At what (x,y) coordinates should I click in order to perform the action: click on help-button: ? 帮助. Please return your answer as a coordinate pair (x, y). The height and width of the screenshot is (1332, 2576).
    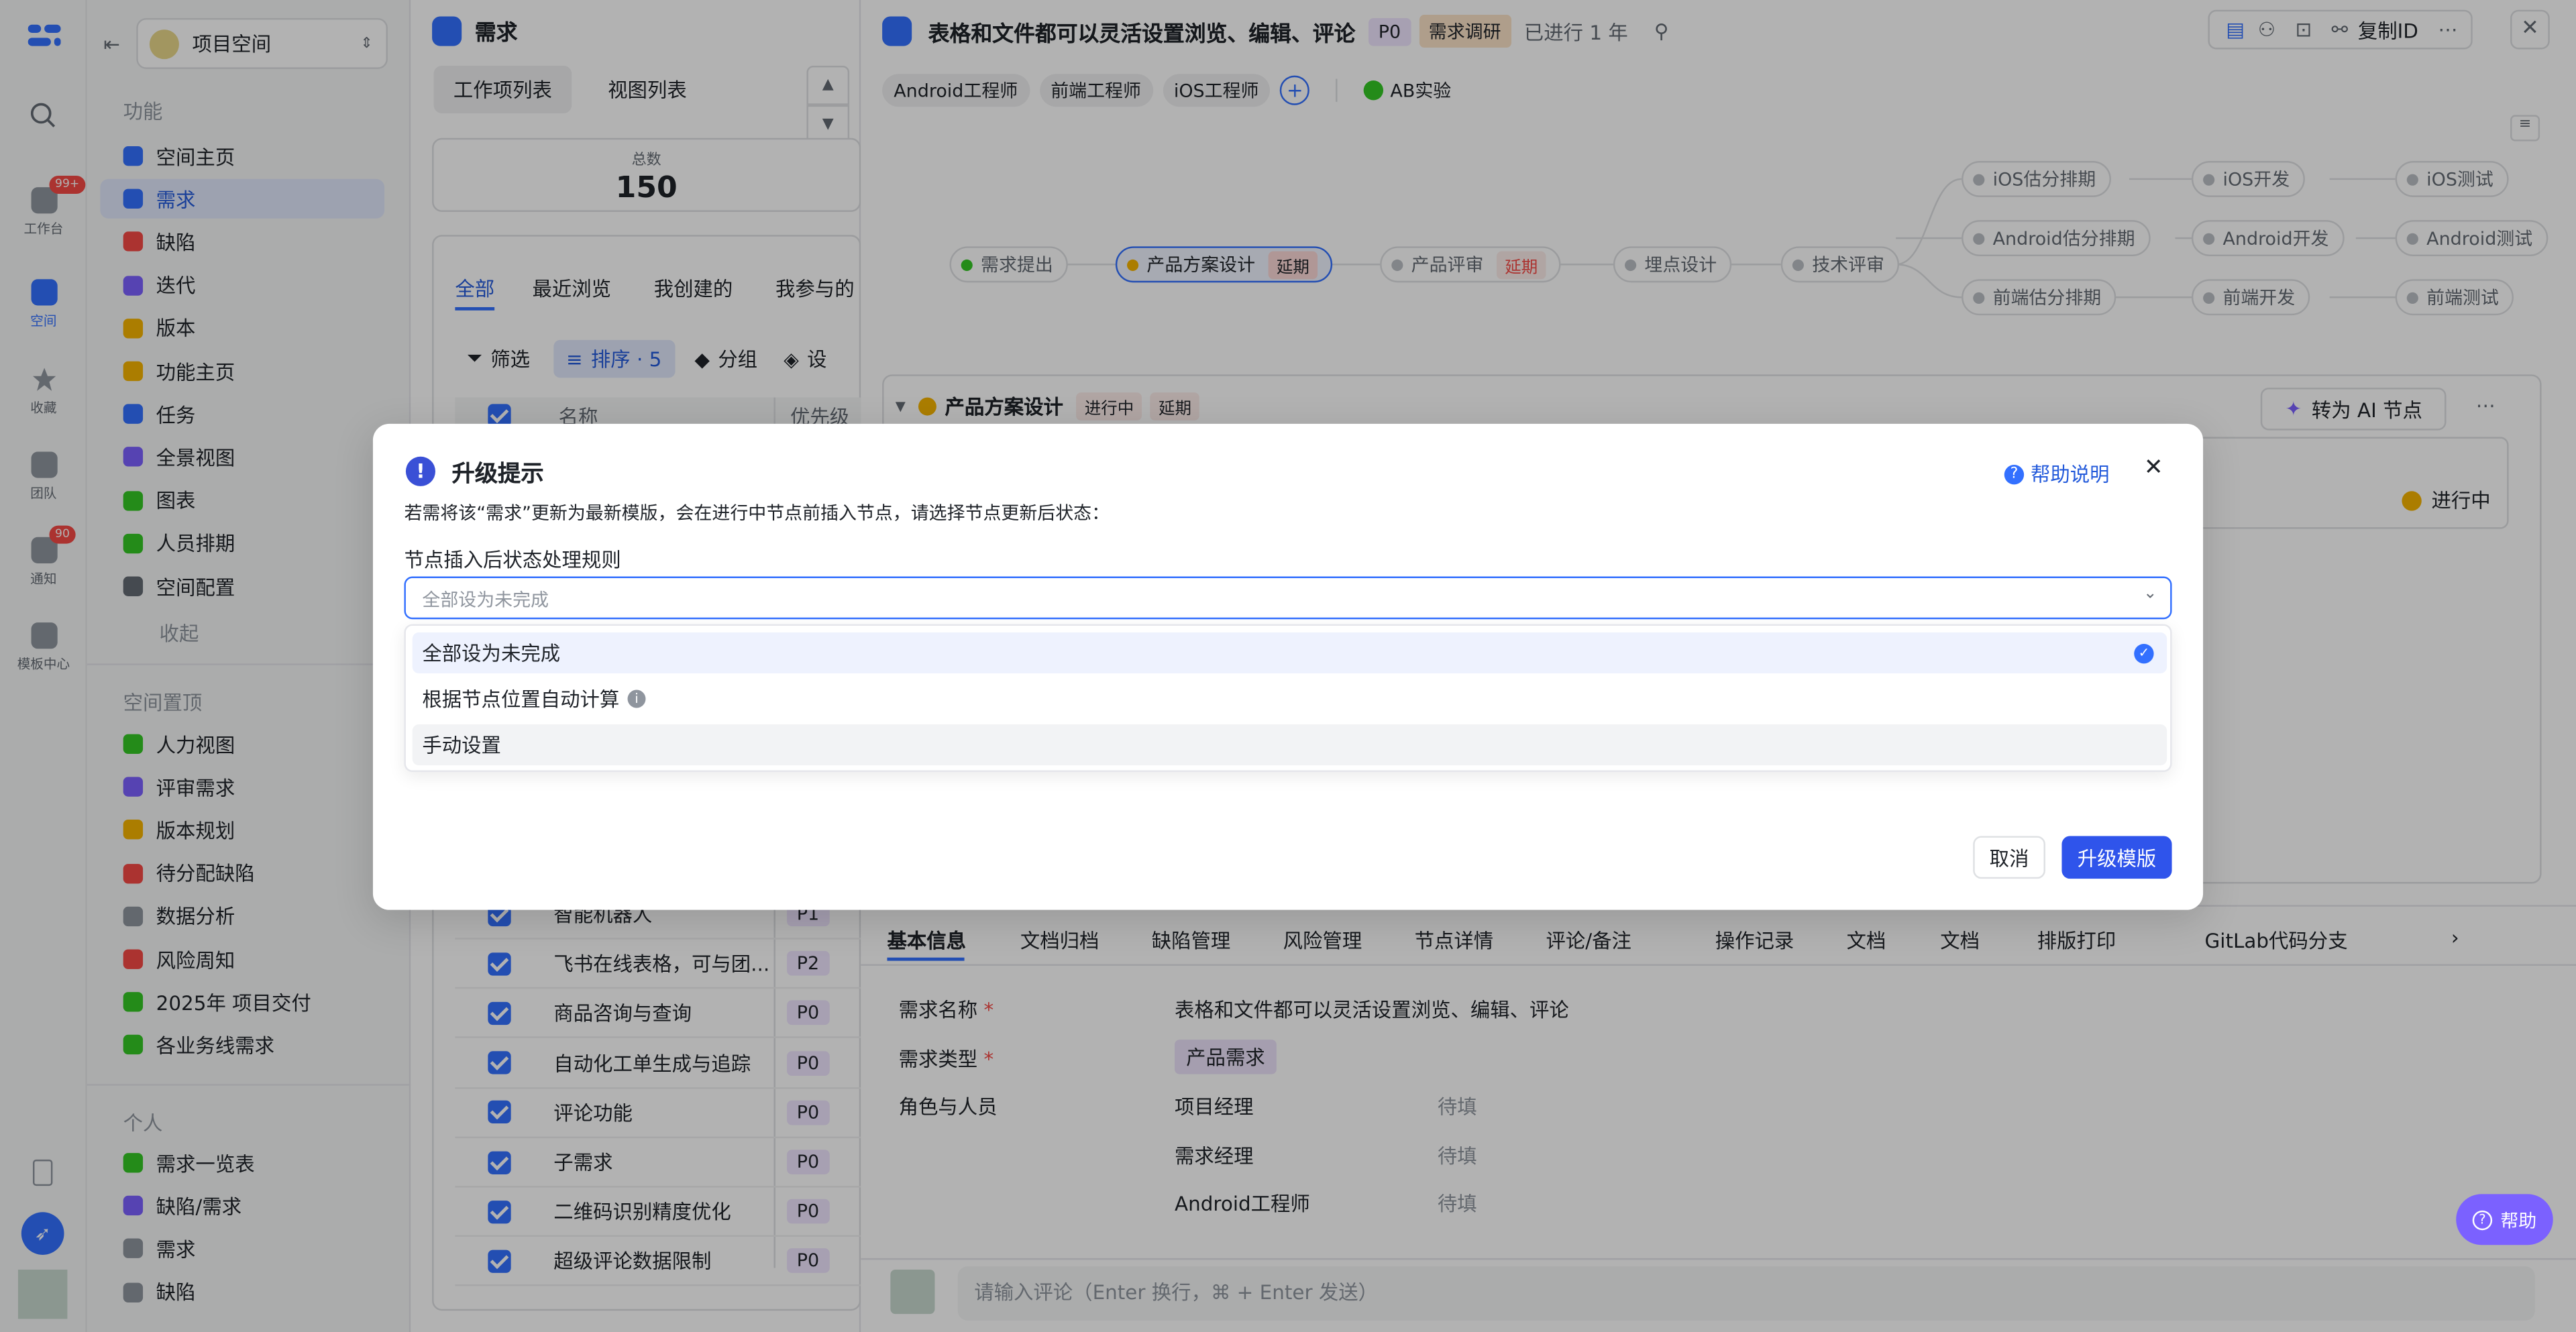
    Looking at the image, I should click on (2504, 1219).